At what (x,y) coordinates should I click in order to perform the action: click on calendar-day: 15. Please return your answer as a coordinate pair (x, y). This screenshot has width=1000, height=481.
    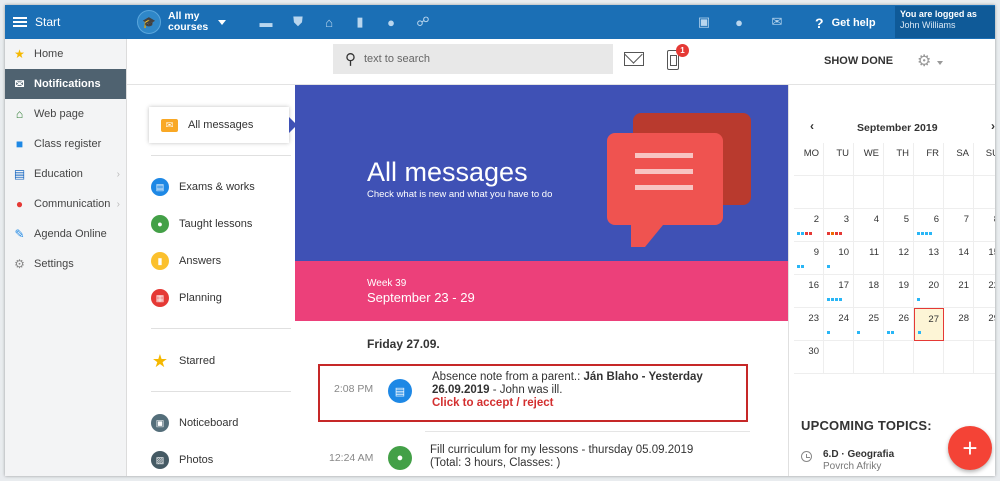
    Looking at the image, I should click on (984, 258).